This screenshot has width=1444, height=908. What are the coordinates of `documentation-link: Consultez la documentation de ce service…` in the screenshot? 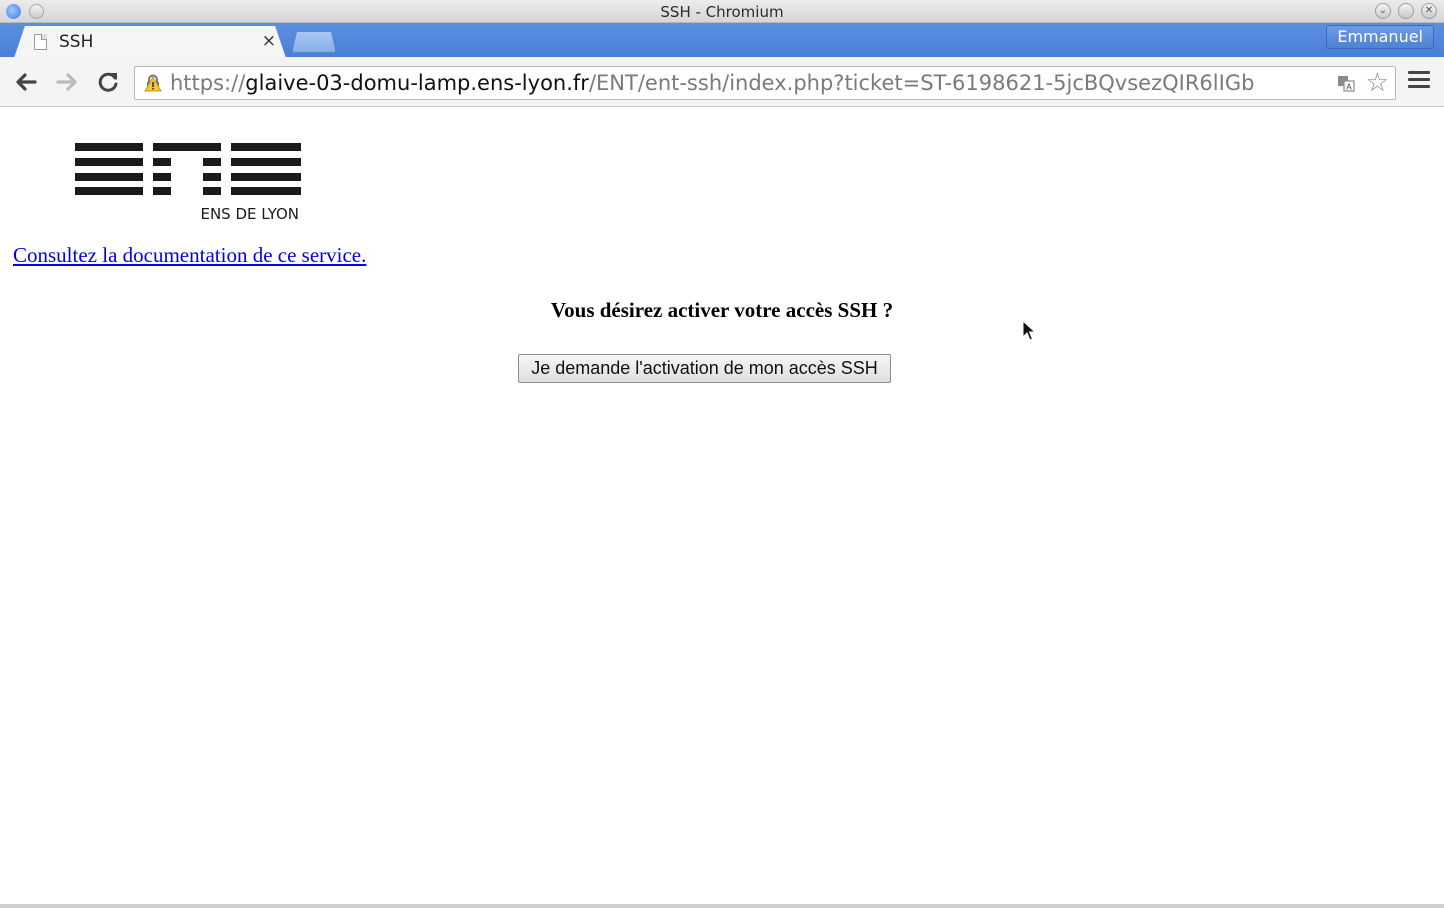 It's located at (189, 255).